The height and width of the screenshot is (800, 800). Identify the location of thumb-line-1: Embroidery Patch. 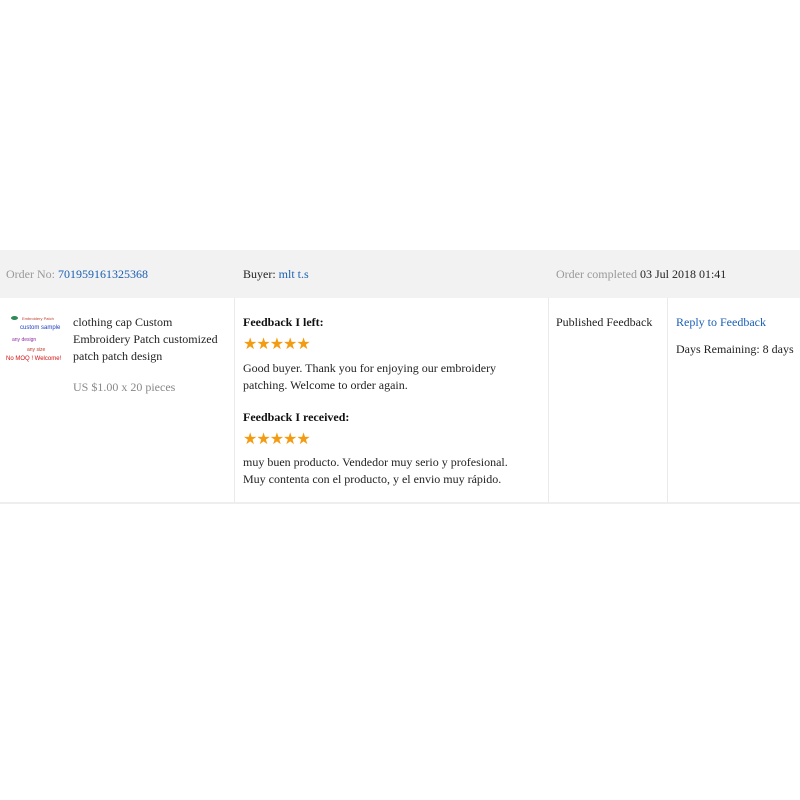
(38, 318).